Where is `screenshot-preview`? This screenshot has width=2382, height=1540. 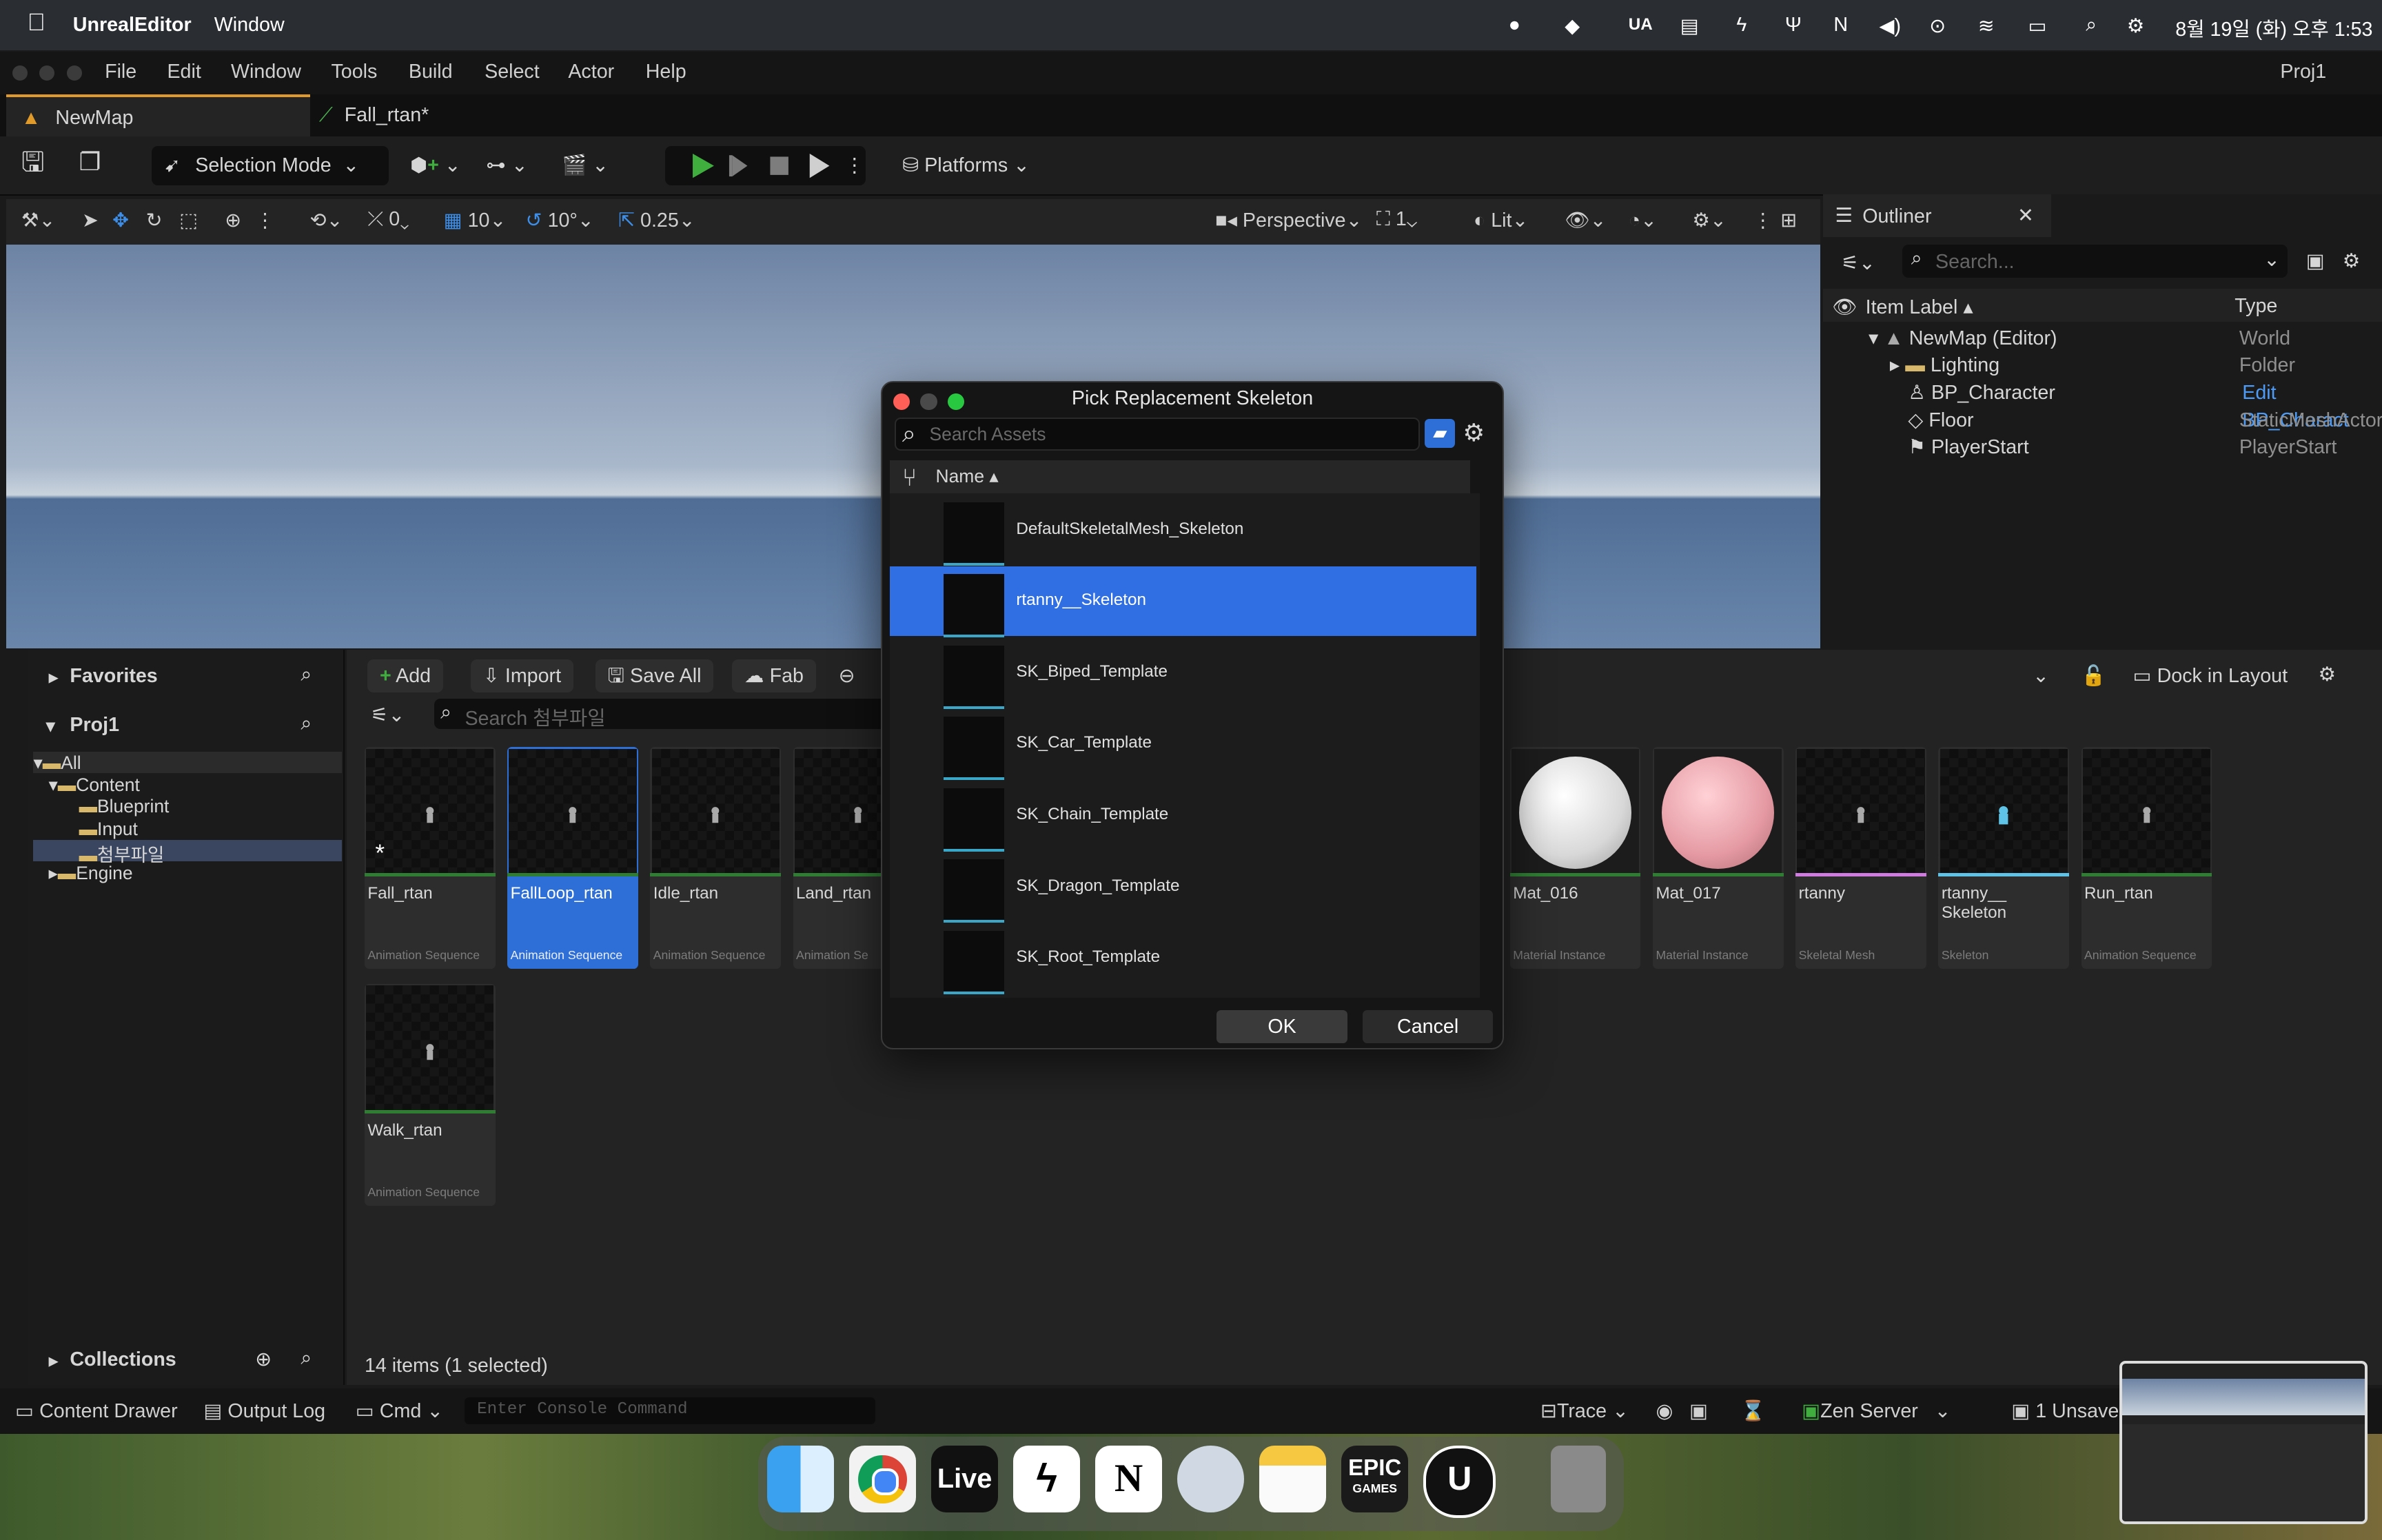 screenshot-preview is located at coordinates (2243, 1442).